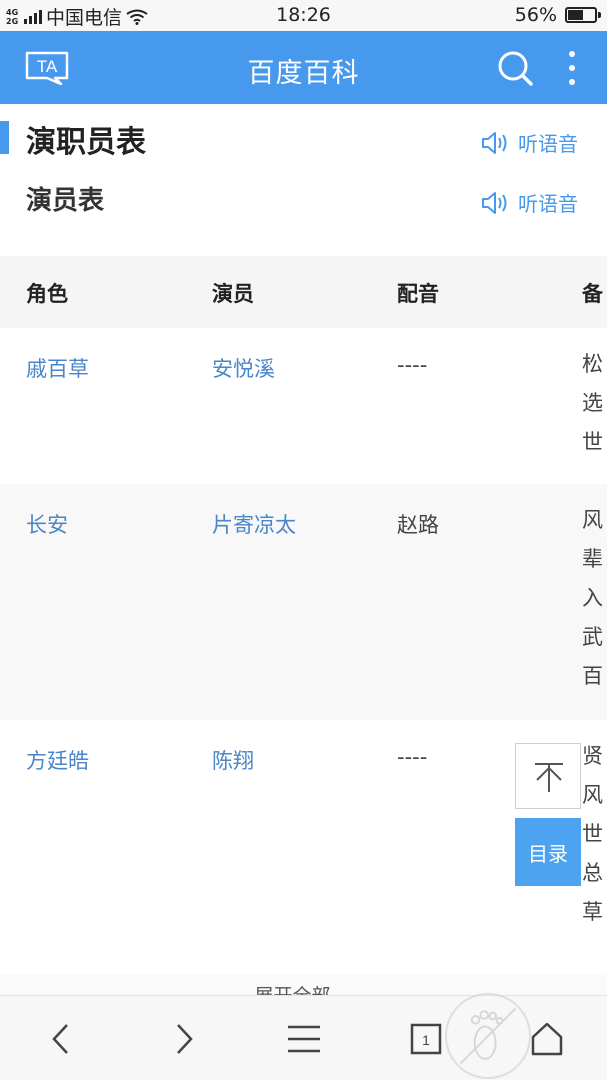 The height and width of the screenshot is (1080, 607). I want to click on app-header: TA 百度百科, so click(303, 67).